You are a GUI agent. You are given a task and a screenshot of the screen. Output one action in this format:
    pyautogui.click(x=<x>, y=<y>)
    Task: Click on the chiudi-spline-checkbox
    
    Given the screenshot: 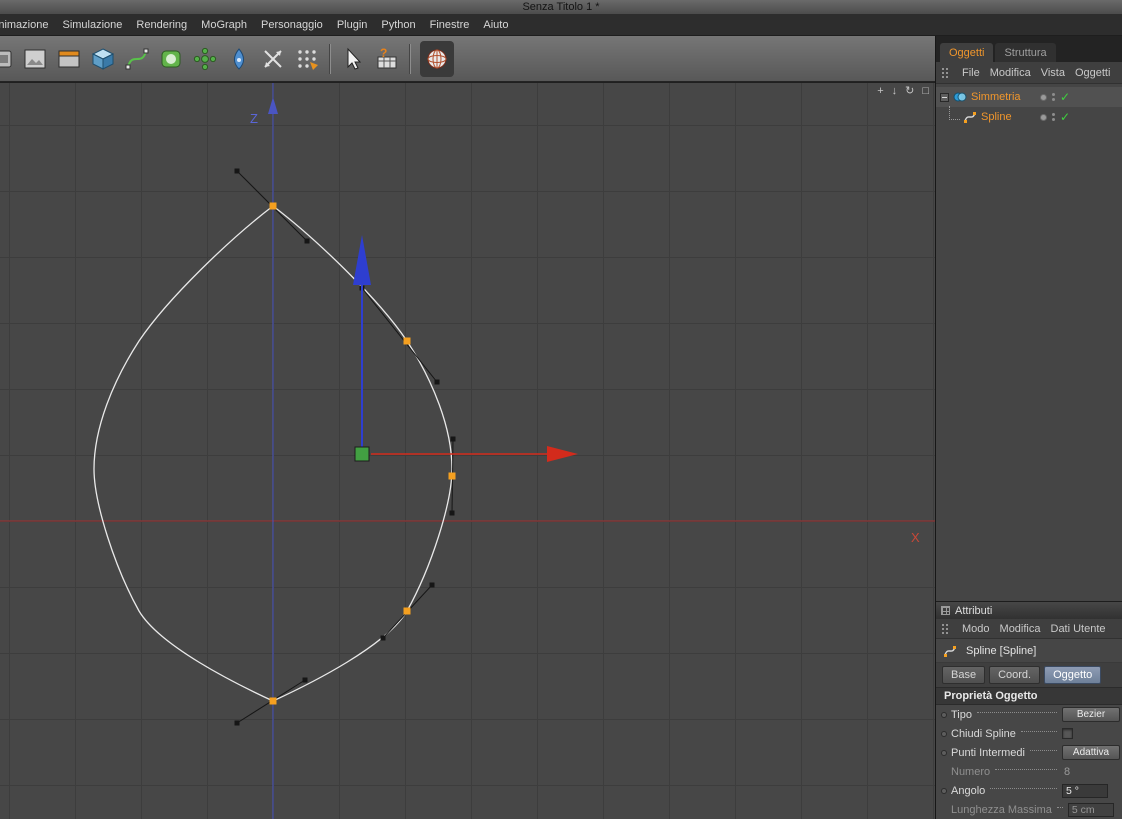 What is the action you would take?
    pyautogui.click(x=1067, y=733)
    